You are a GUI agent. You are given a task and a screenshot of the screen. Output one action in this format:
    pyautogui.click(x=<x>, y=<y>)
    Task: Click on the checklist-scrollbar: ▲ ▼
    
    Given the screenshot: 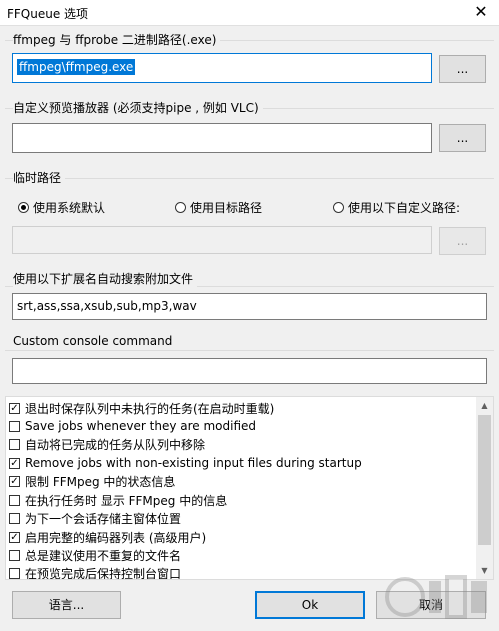 What is the action you would take?
    pyautogui.click(x=484, y=488)
    